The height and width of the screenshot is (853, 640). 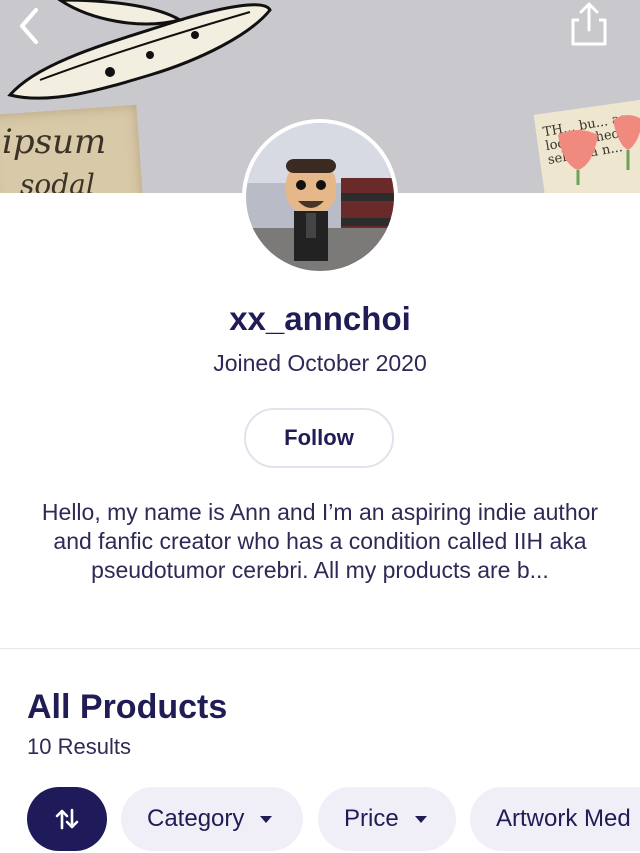 I want to click on section-title: All Products, so click(x=127, y=707).